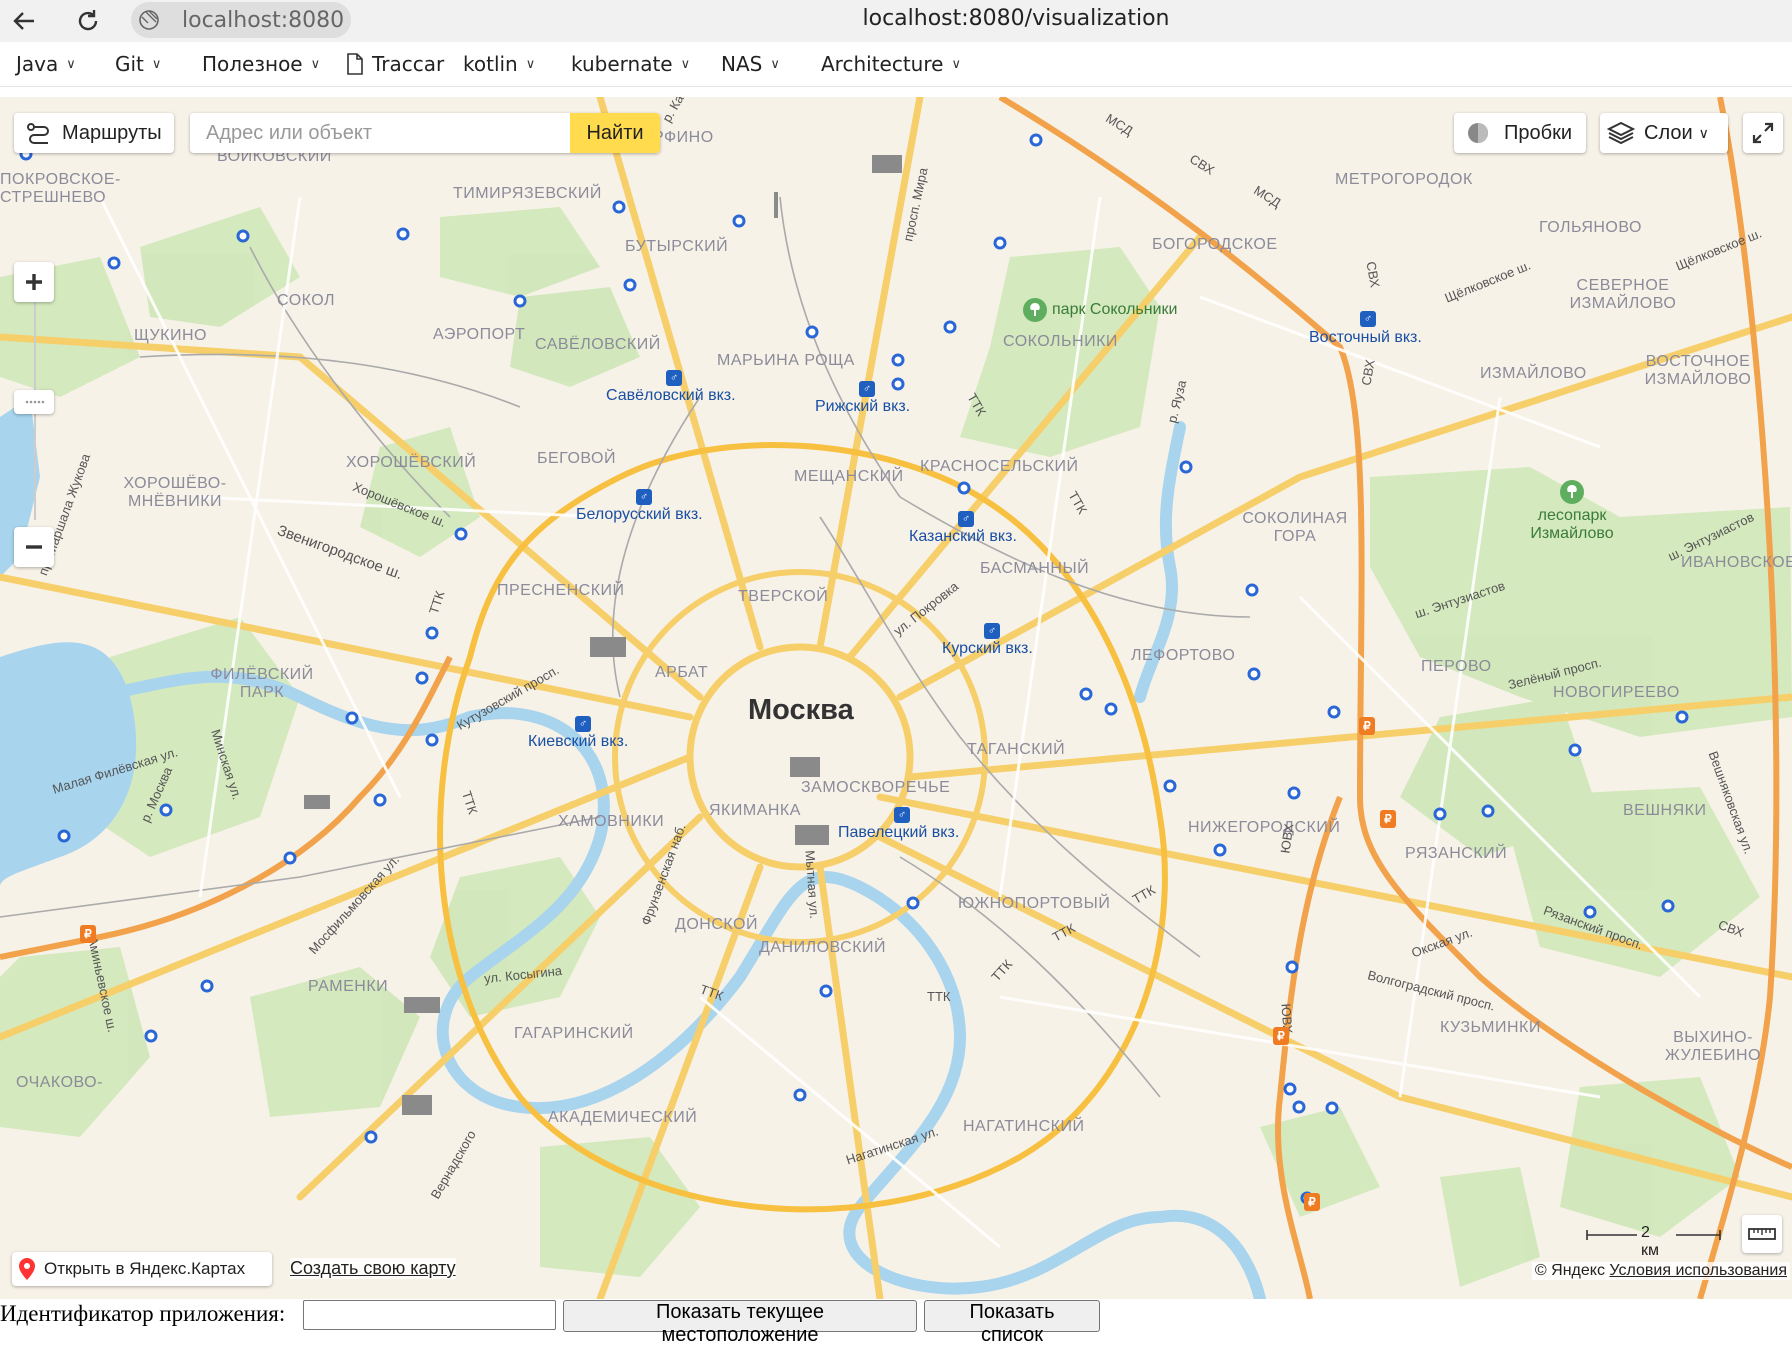 Image resolution: width=1792 pixels, height=1347 pixels. Describe the element at coordinates (677, 246) in the screenshot. I see `district-label: БУТЫРСКИЙ` at that location.